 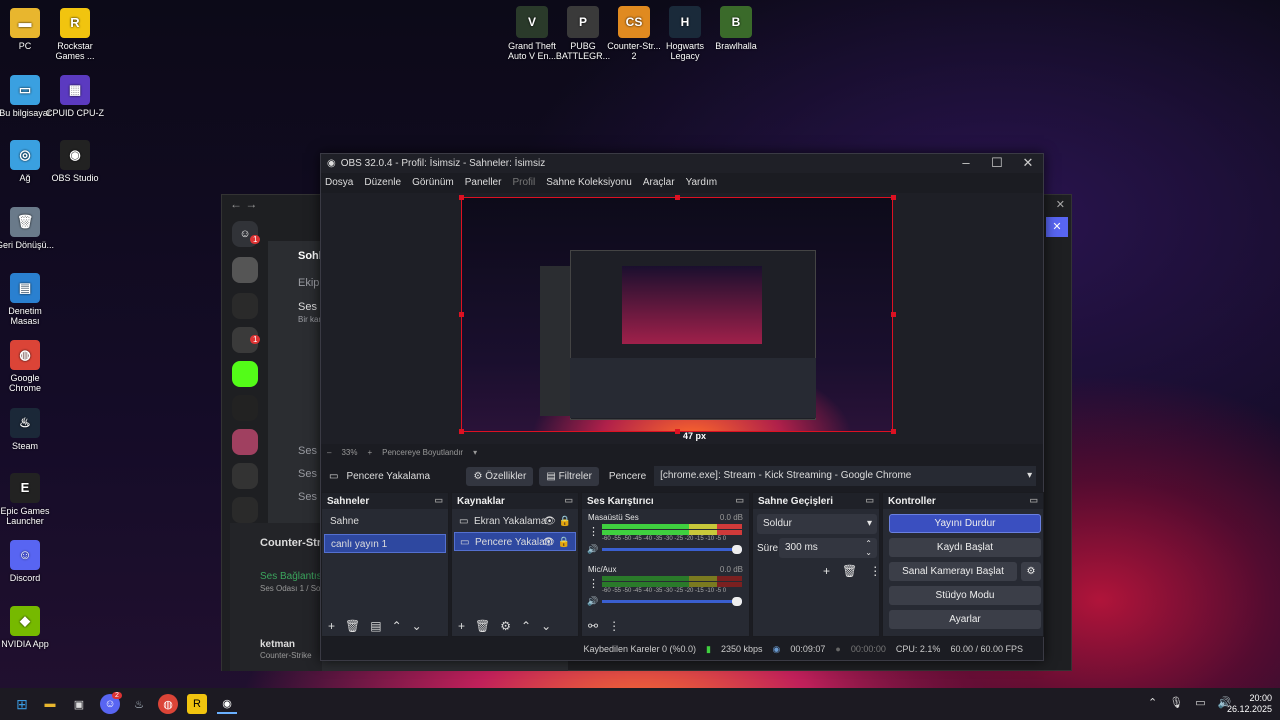 I want to click on desktop-icon: ◆ NVIDIA App, so click(x=27, y=627).